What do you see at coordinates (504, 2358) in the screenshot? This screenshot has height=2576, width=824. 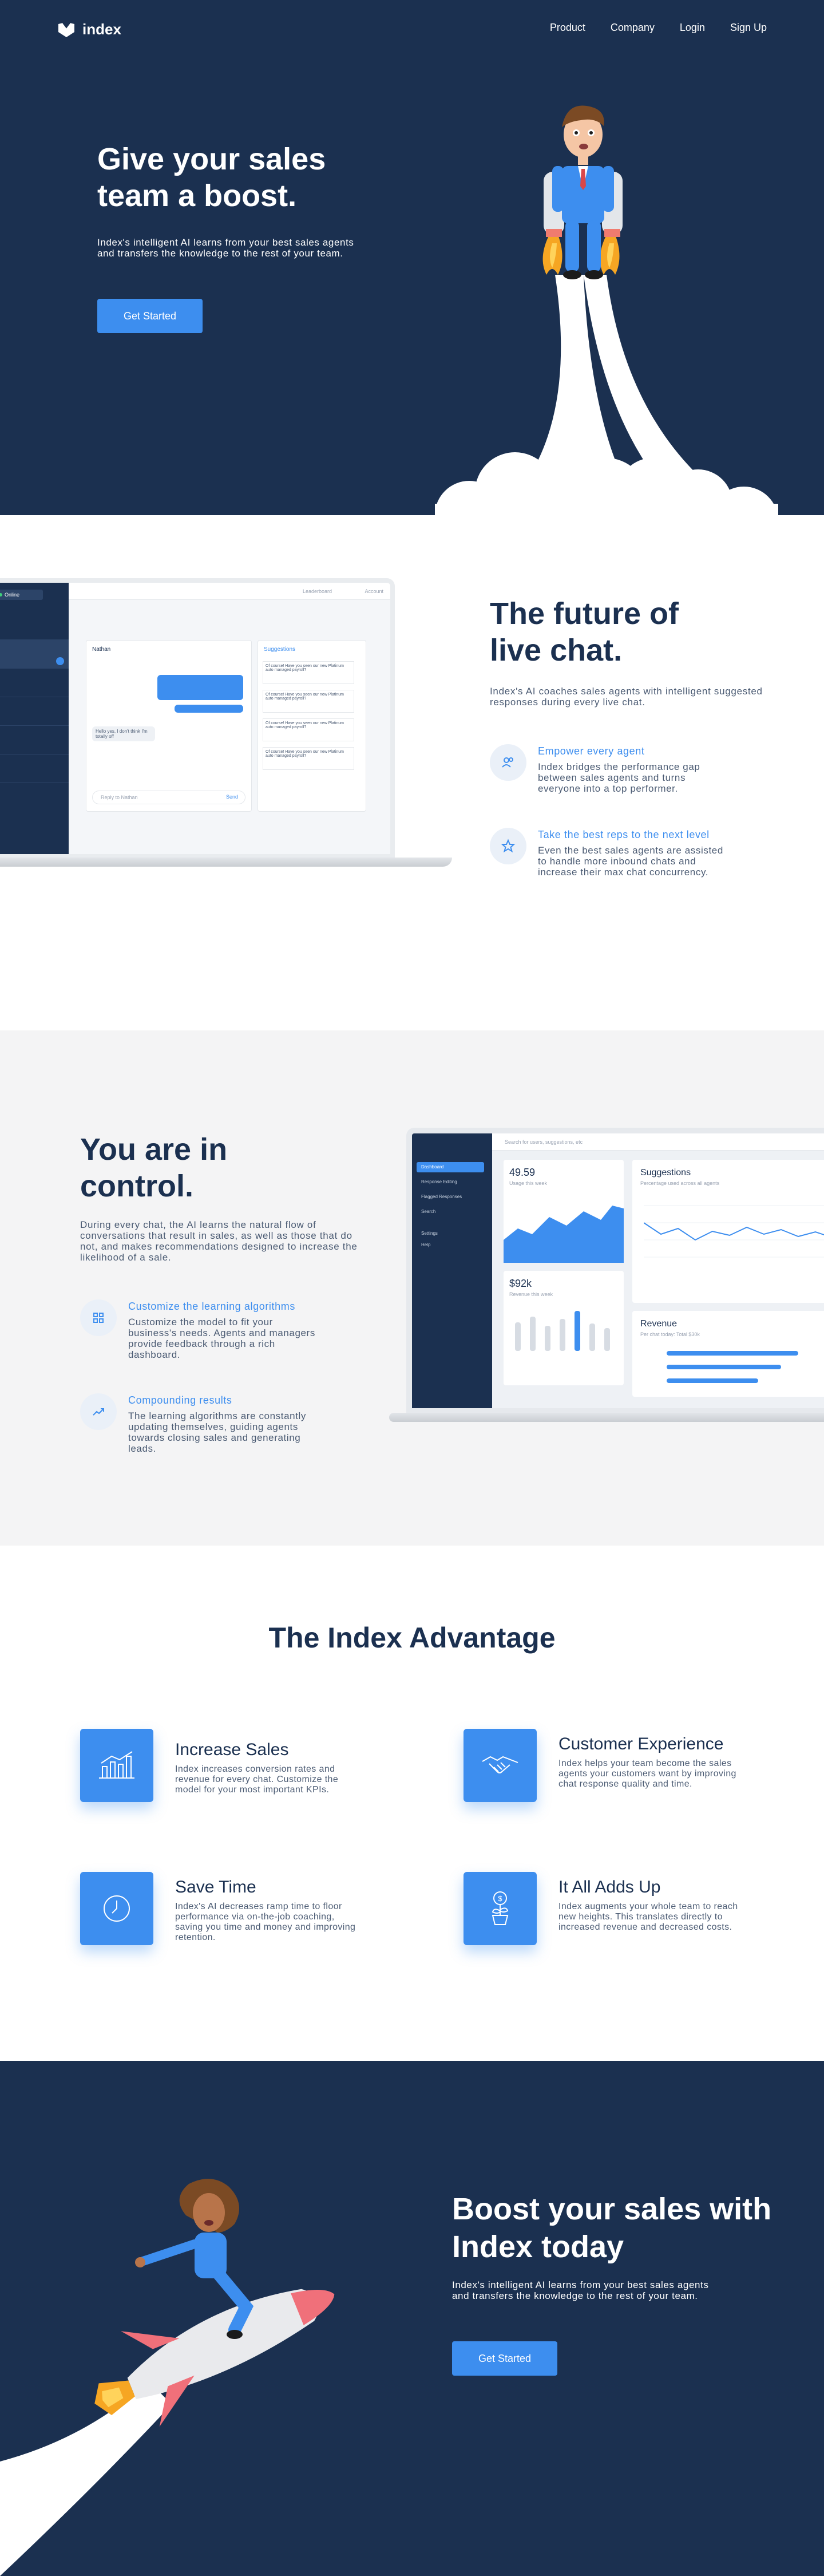 I see `cta-get-started-button: Get Started` at bounding box center [504, 2358].